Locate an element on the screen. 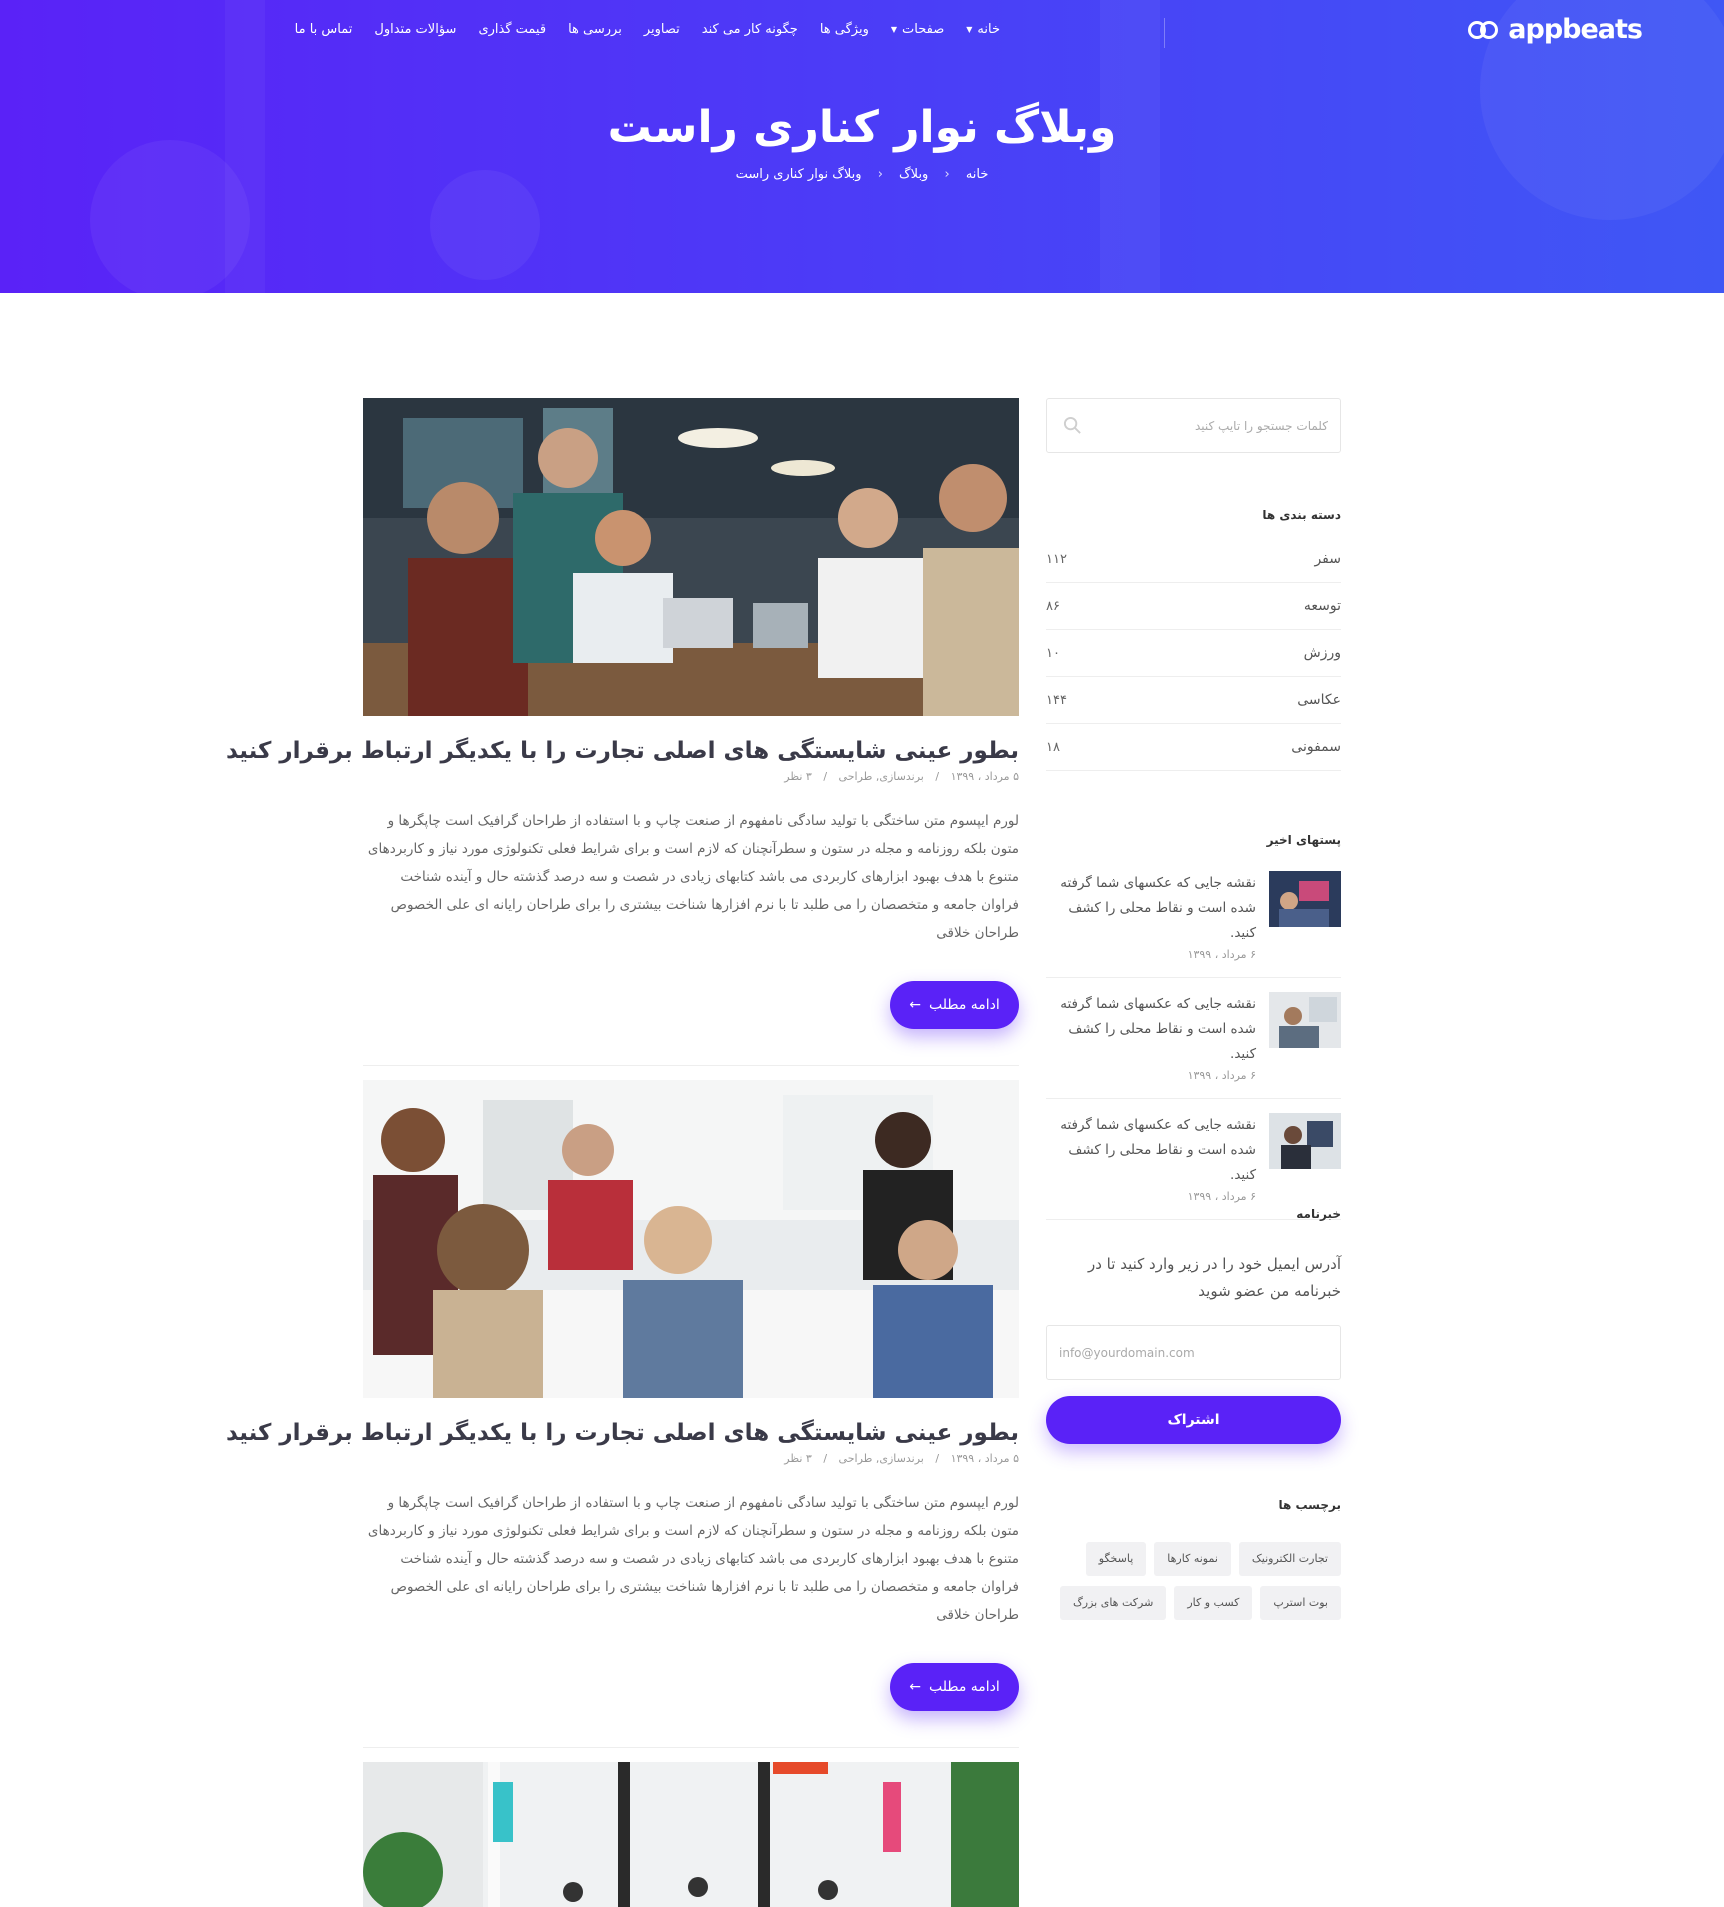 Image resolution: width=1724 pixels, height=1907 pixels. brand-name: appbeats is located at coordinates (1575, 29).